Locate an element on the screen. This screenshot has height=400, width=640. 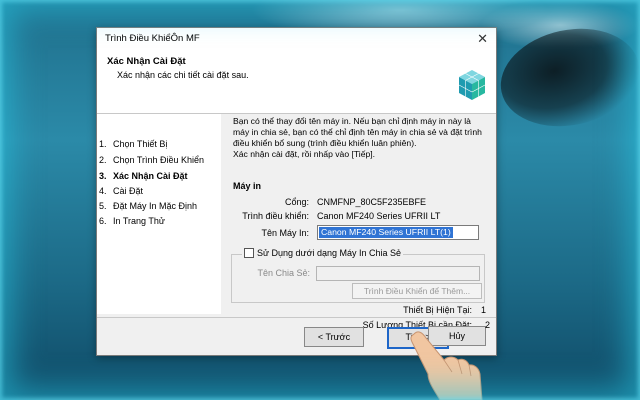
share-checkbox-label: Sử Dụng dưới dạng Máy In Chia Sẻ is located at coordinates (329, 253).